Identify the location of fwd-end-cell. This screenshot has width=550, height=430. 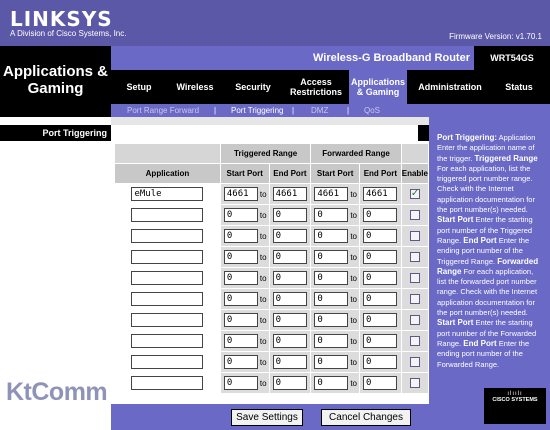
(380, 383).